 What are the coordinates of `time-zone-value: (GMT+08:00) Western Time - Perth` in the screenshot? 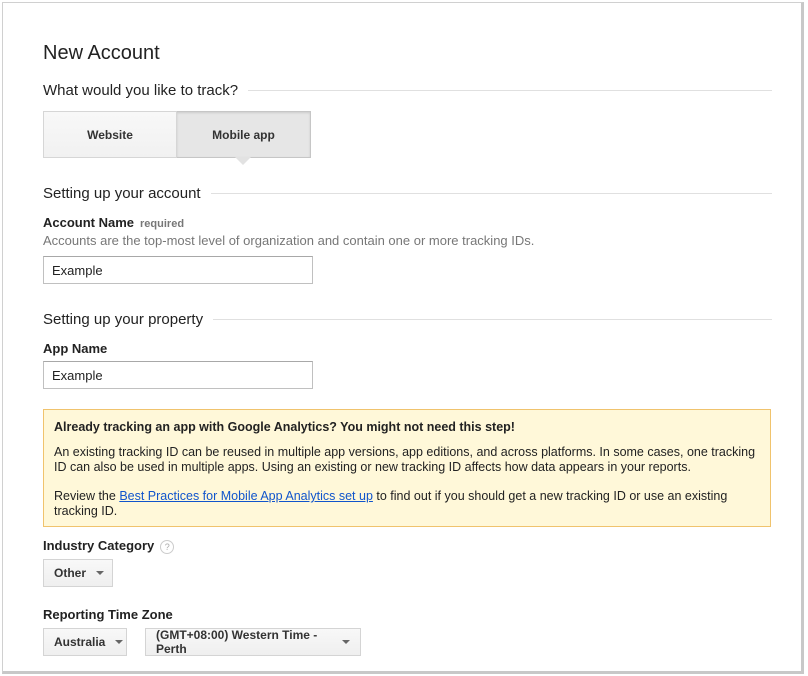 It's located at (237, 642).